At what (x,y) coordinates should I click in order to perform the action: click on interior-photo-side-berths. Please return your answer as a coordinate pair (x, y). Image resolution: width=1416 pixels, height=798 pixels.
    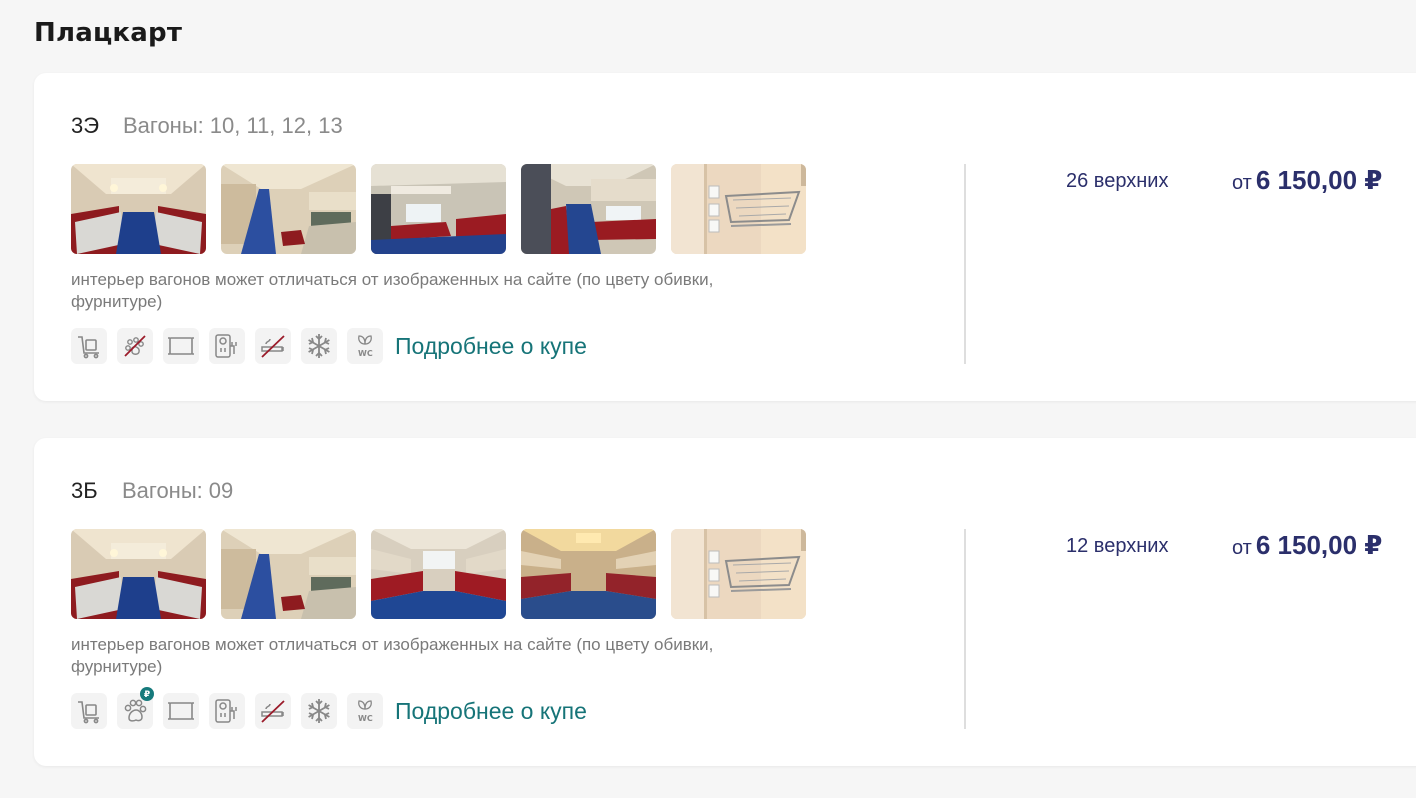
    Looking at the image, I should click on (438, 209).